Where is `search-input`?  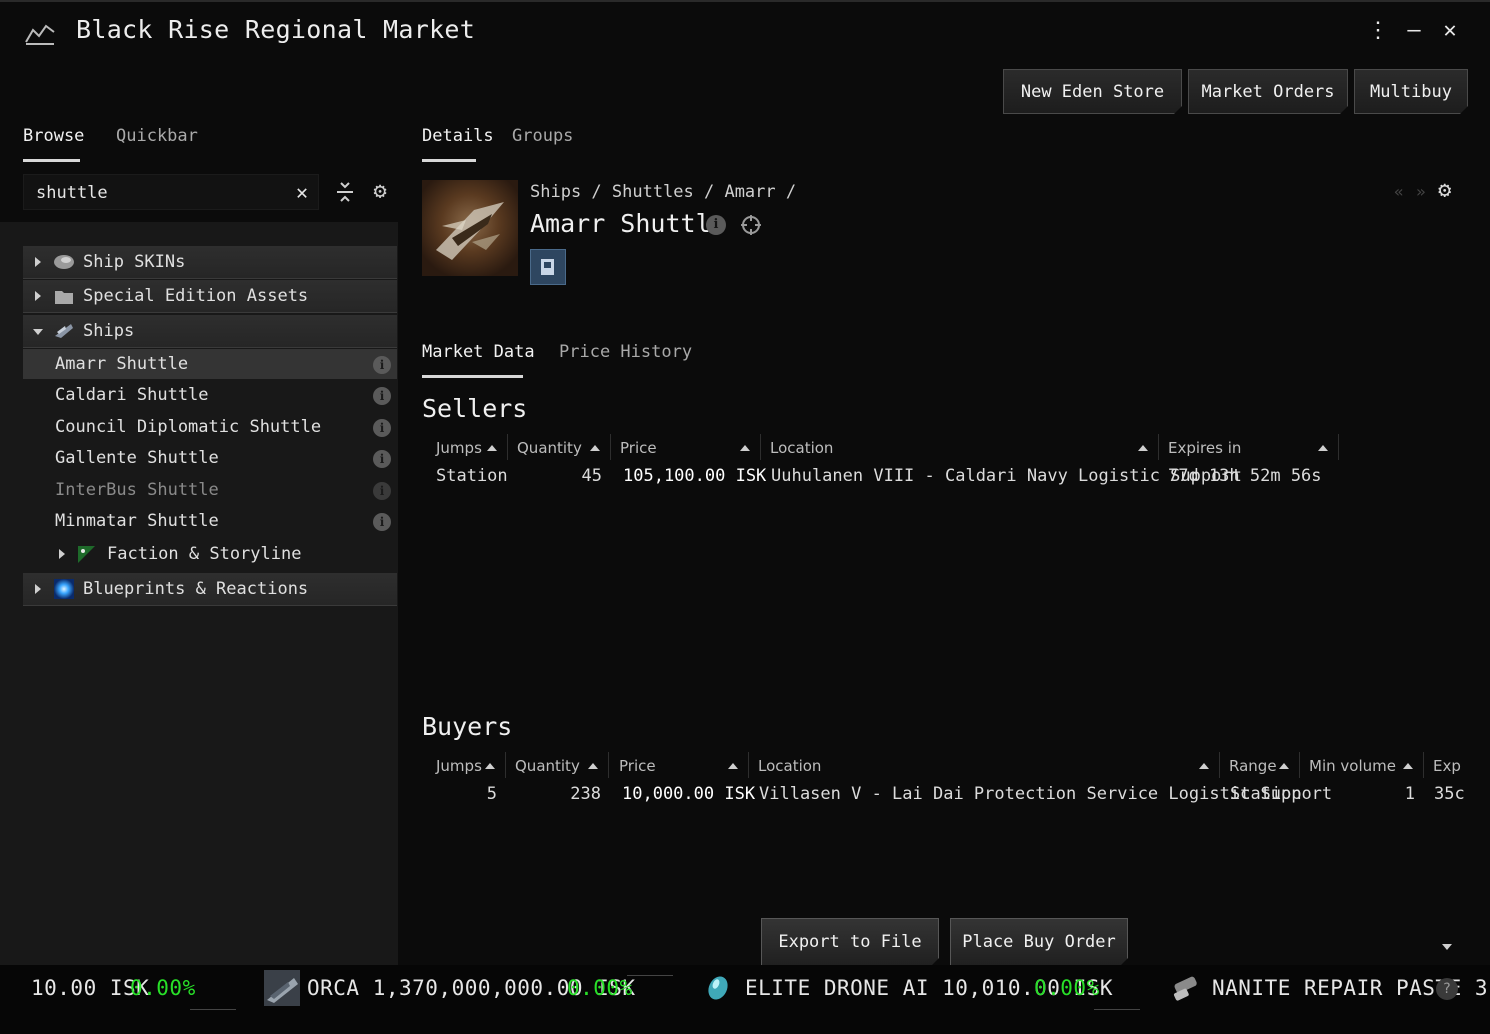 search-input is located at coordinates (161, 193).